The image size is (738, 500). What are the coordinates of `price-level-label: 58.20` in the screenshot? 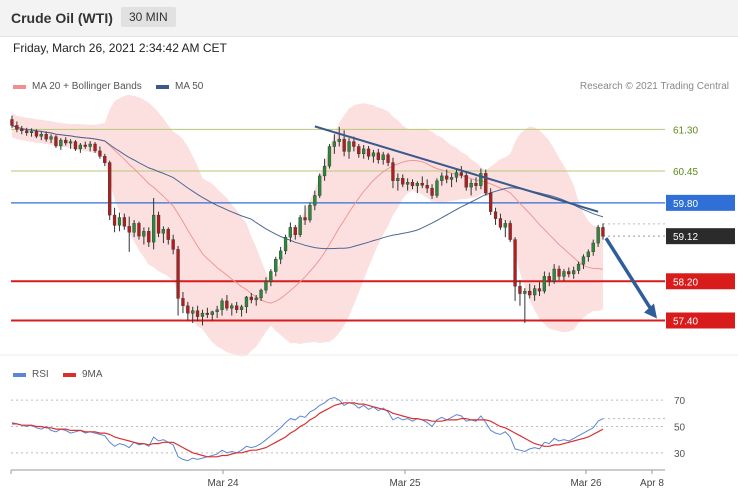 It's located at (685, 282).